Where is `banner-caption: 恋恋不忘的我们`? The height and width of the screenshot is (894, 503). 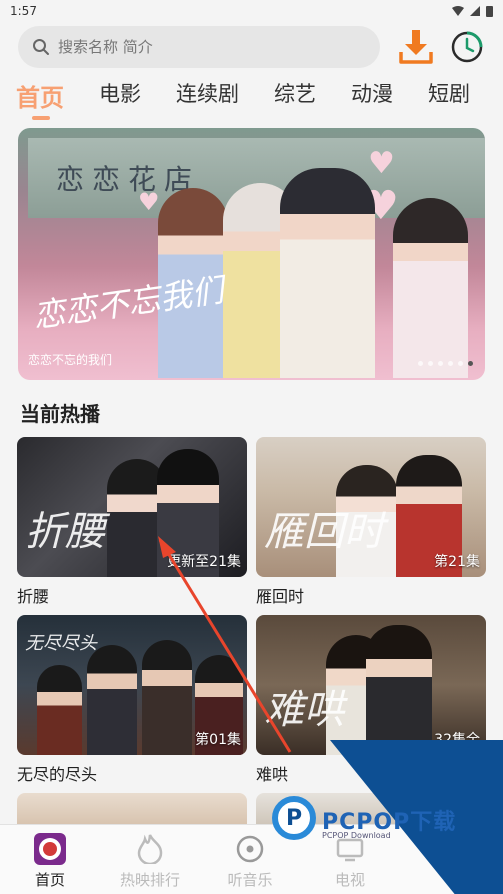
banner-caption: 恋恋不忘的我们 is located at coordinates (70, 360).